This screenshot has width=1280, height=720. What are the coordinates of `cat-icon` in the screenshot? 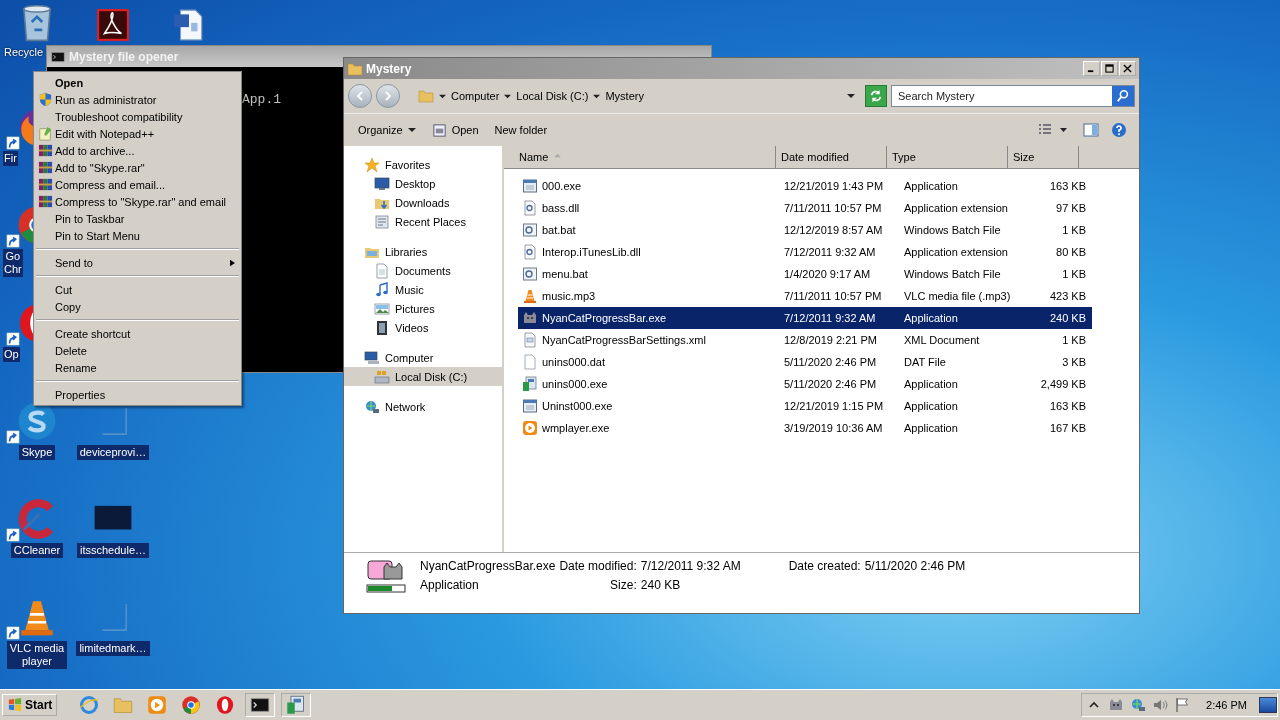 It's located at (1116, 705).